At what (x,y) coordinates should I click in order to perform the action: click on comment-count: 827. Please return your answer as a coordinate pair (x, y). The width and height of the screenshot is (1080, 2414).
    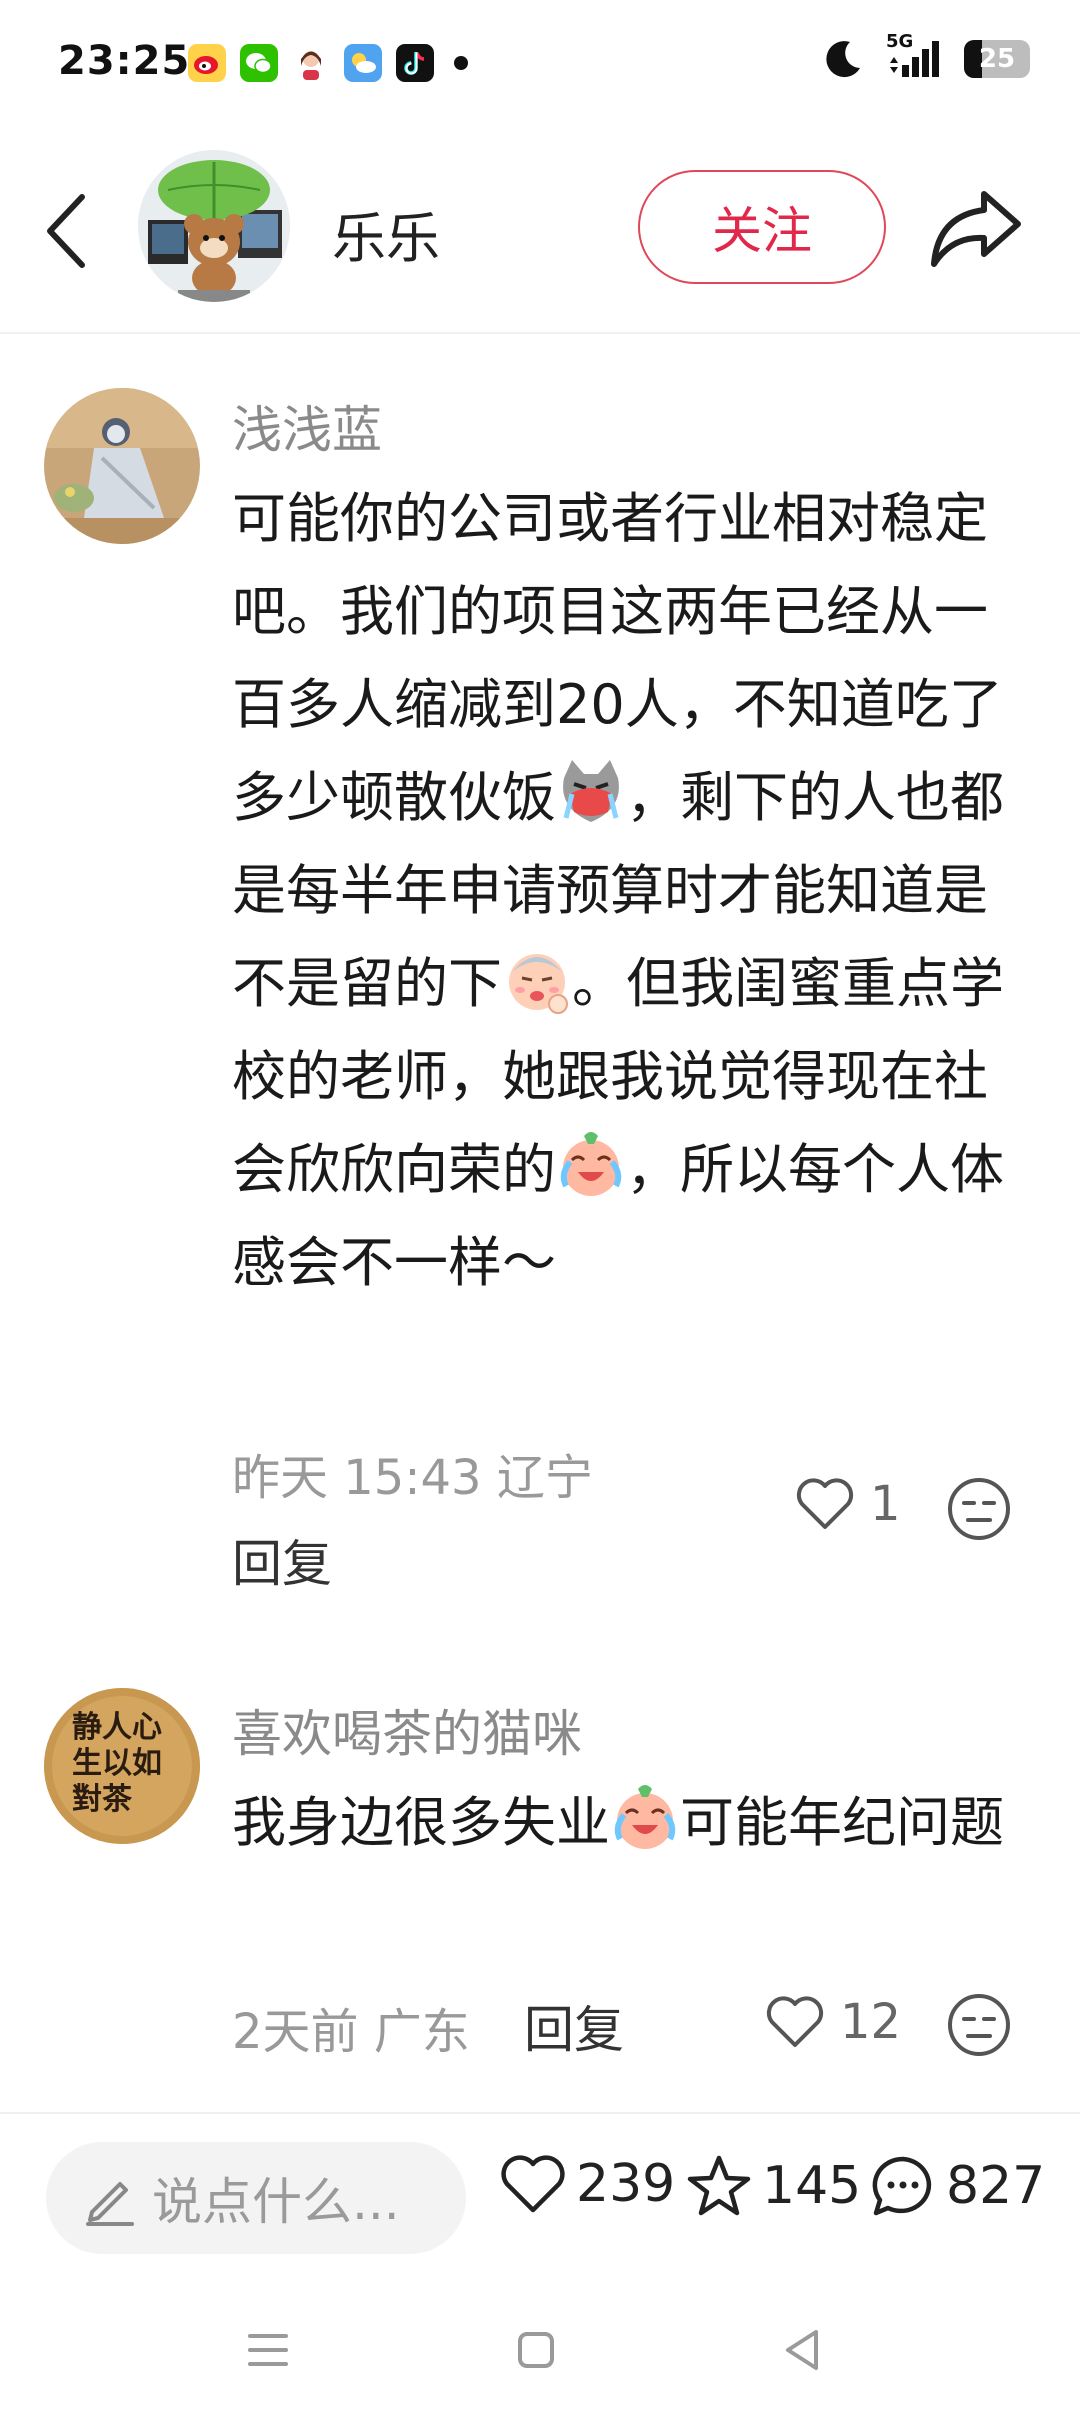
    Looking at the image, I should click on (996, 2186).